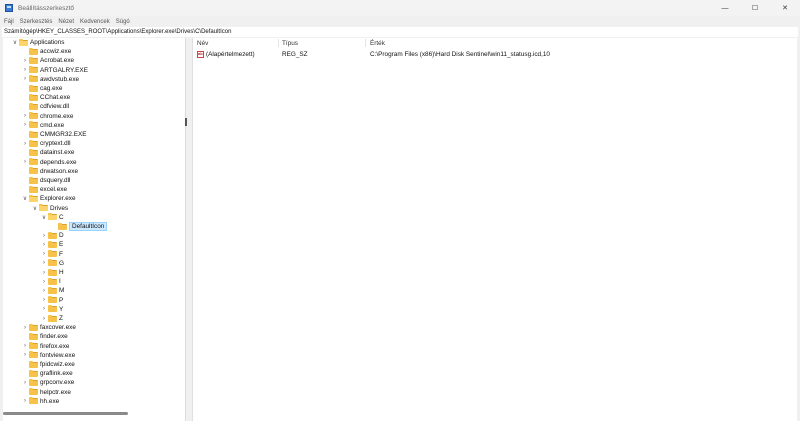 The image size is (800, 421). Describe the element at coordinates (40, 401) in the screenshot. I see `tree-item: › hh.exe` at that location.